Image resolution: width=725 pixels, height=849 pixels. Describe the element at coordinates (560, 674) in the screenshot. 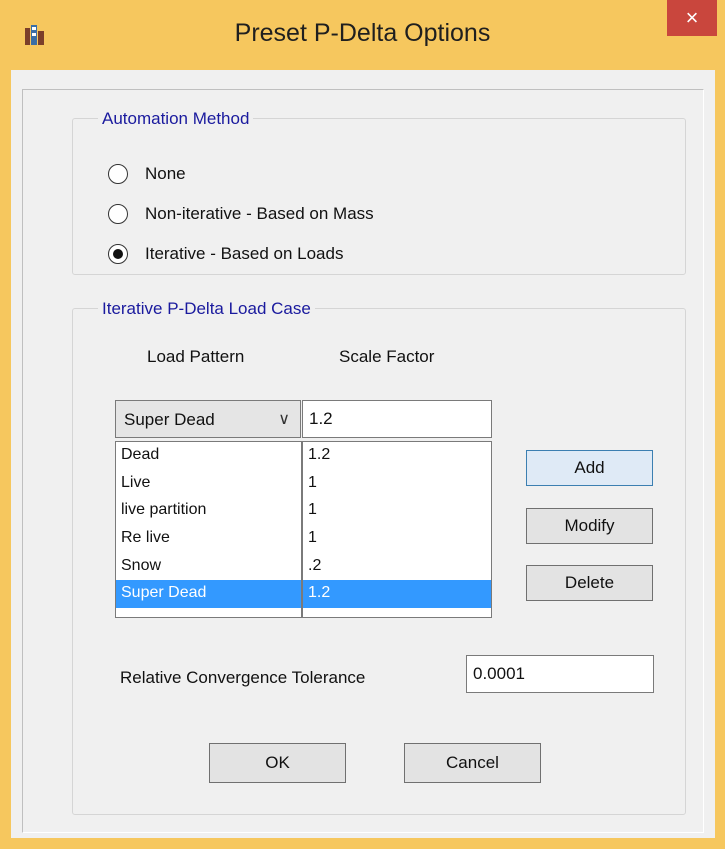

I see `tolerance-input: 0.0001` at that location.